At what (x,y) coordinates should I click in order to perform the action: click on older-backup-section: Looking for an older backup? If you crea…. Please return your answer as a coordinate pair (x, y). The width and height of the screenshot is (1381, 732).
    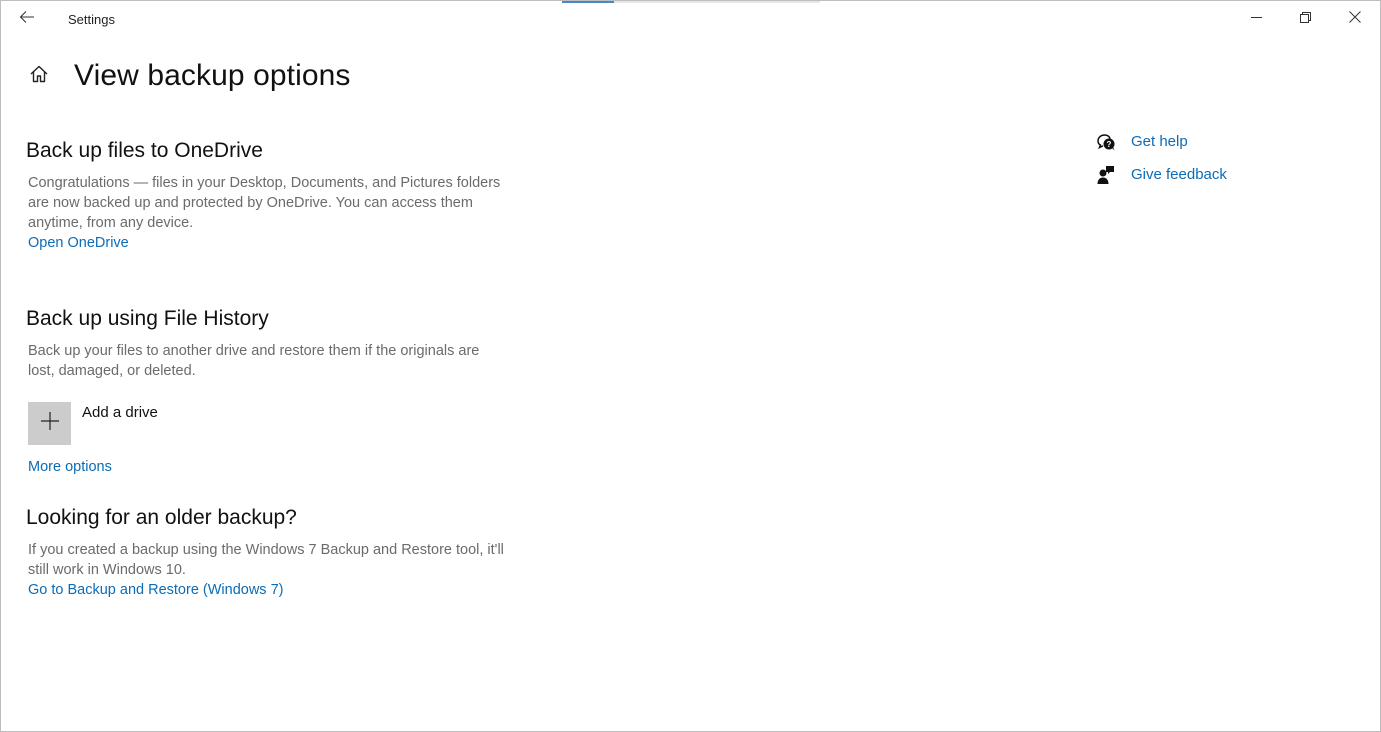
    Looking at the image, I should click on (266, 553).